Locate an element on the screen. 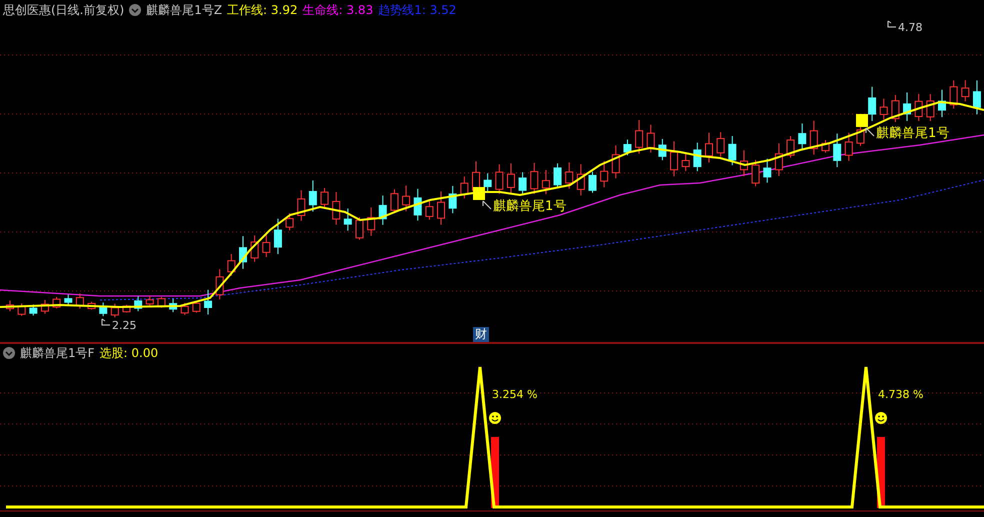  indicator-name: 麒麟兽尾1号Z is located at coordinates (184, 10).